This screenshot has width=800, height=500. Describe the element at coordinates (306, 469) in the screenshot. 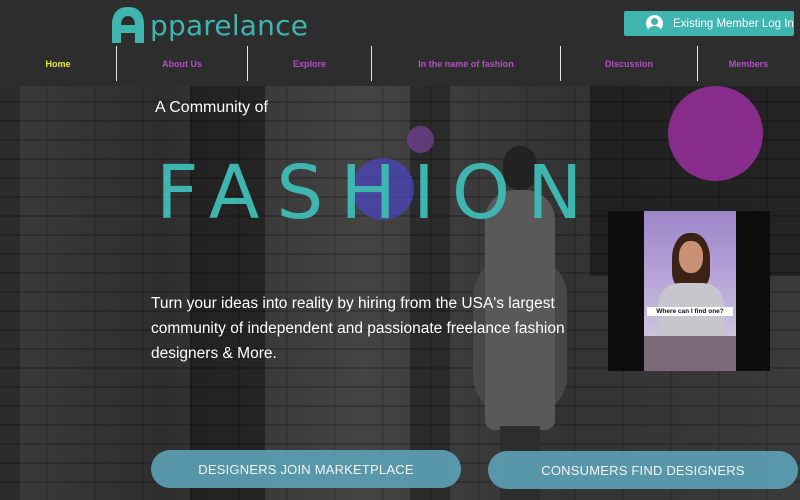

I see `designers-join-button: DESIGNERS JOIN MARKETPLACE` at that location.